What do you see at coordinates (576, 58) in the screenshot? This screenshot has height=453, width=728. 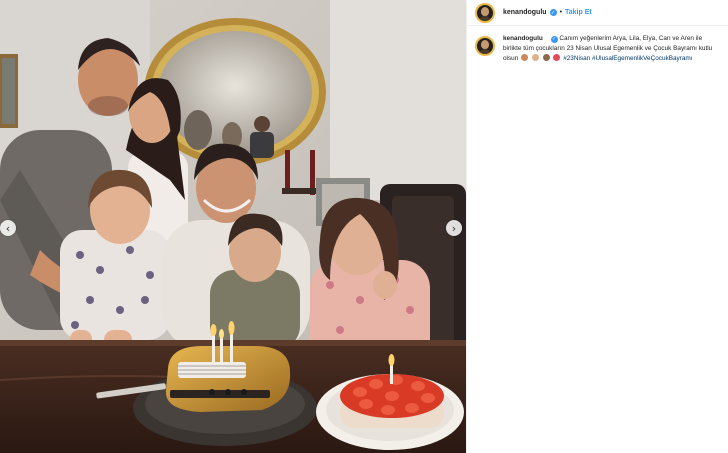 I see `hashtag-link: #23Nisan` at bounding box center [576, 58].